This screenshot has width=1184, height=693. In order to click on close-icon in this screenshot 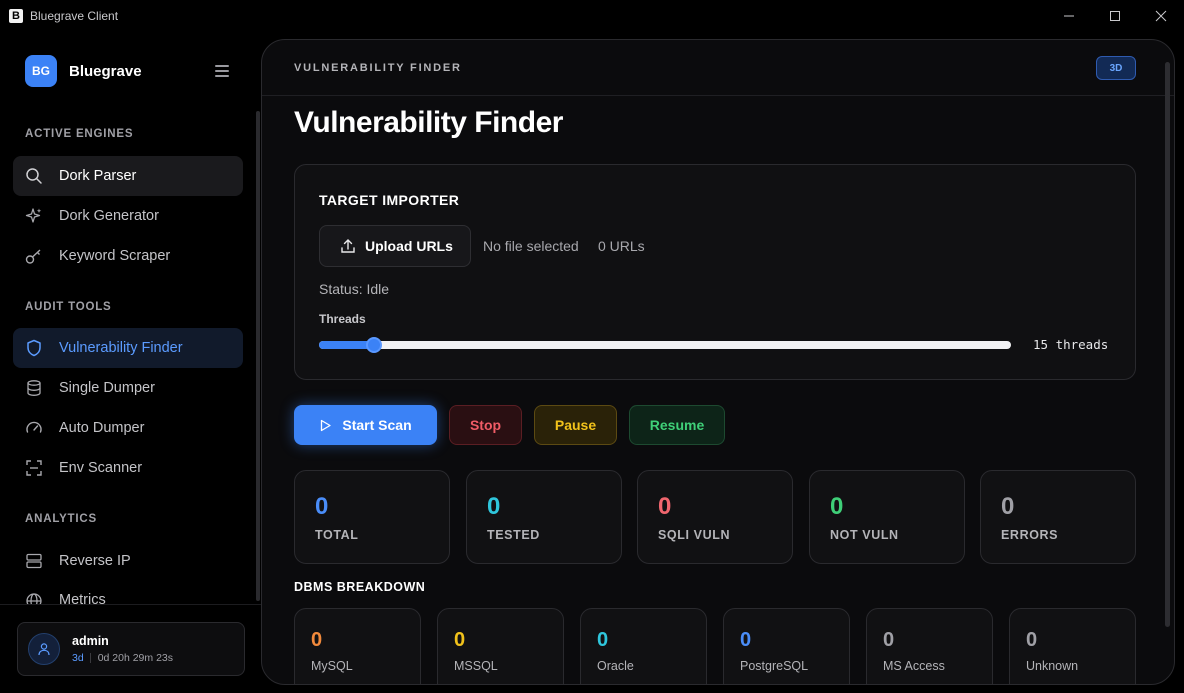, I will do `click(1161, 15)`.